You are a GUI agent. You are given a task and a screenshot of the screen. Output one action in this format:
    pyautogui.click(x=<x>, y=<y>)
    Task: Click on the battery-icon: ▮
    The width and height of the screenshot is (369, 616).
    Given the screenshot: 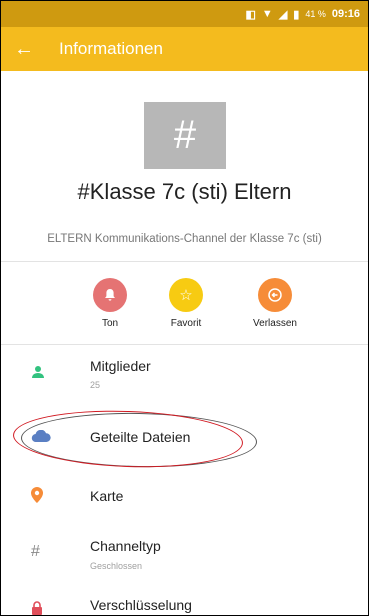 What is the action you would take?
    pyautogui.click(x=296, y=14)
    